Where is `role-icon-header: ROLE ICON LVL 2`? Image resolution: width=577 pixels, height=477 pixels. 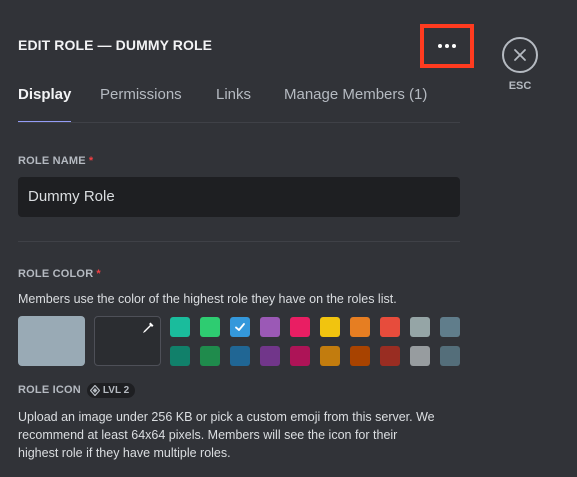
role-icon-header: ROLE ICON LVL 2 is located at coordinates (77, 390).